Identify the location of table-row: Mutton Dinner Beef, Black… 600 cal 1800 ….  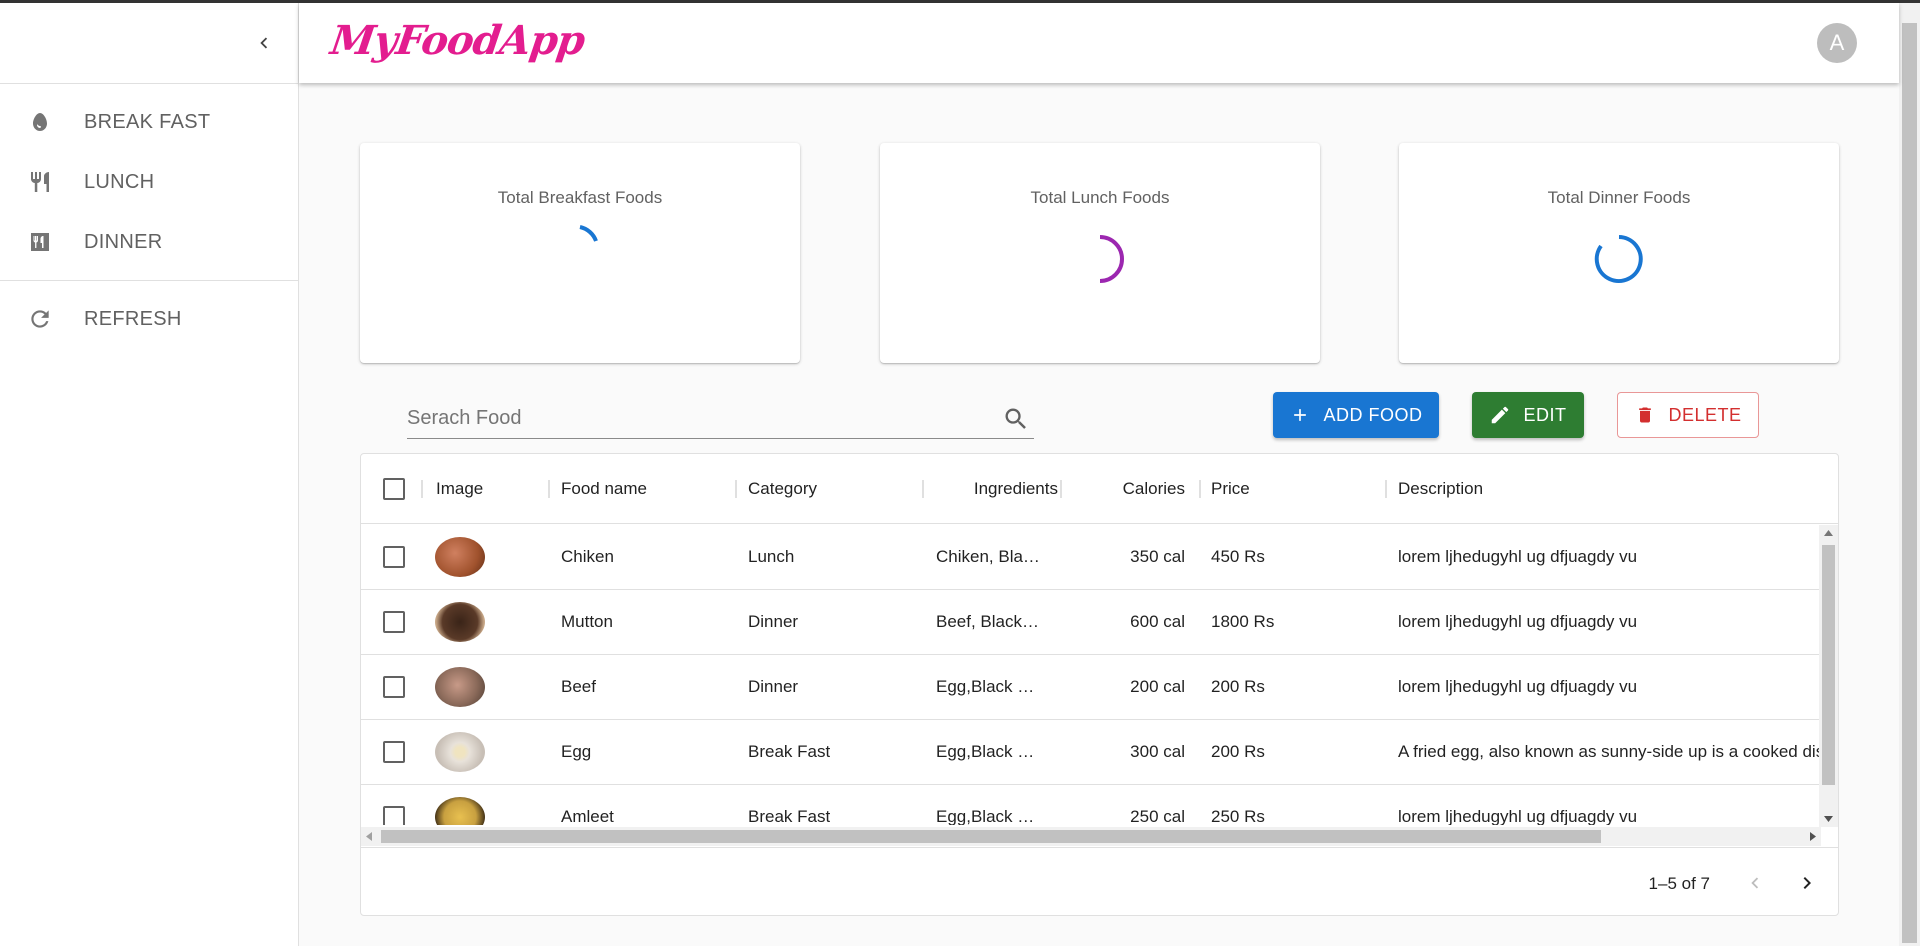
(1091, 622).